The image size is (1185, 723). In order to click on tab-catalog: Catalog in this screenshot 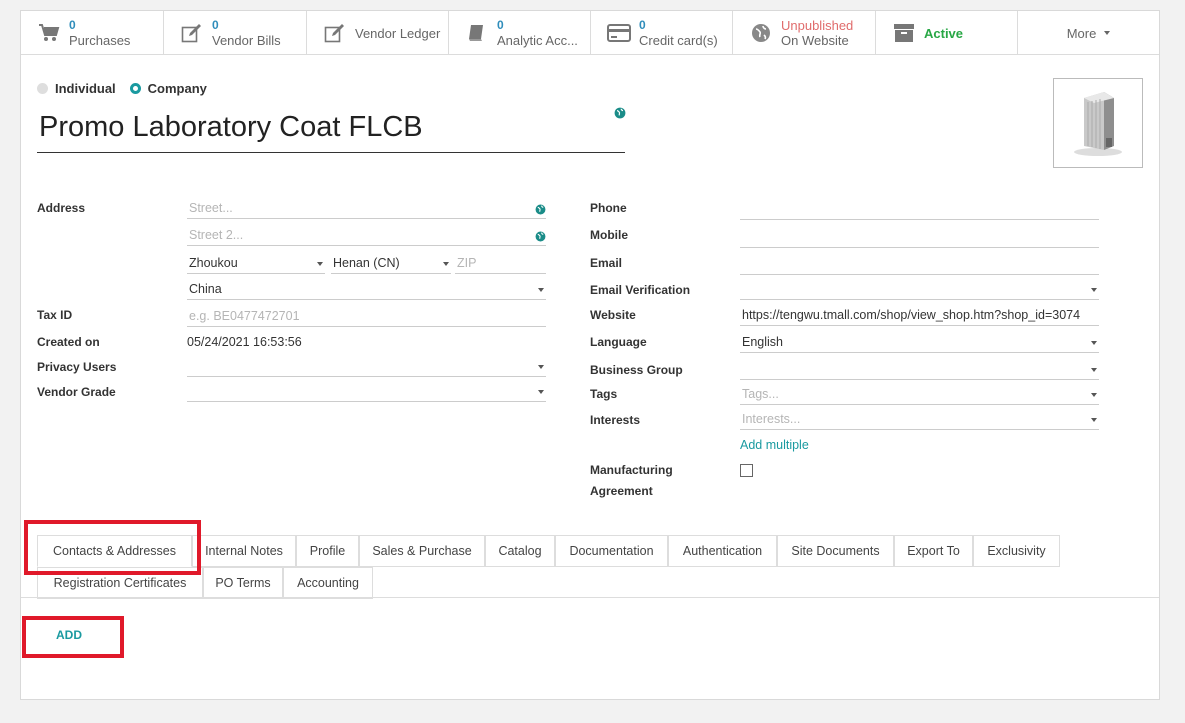, I will do `click(520, 551)`.